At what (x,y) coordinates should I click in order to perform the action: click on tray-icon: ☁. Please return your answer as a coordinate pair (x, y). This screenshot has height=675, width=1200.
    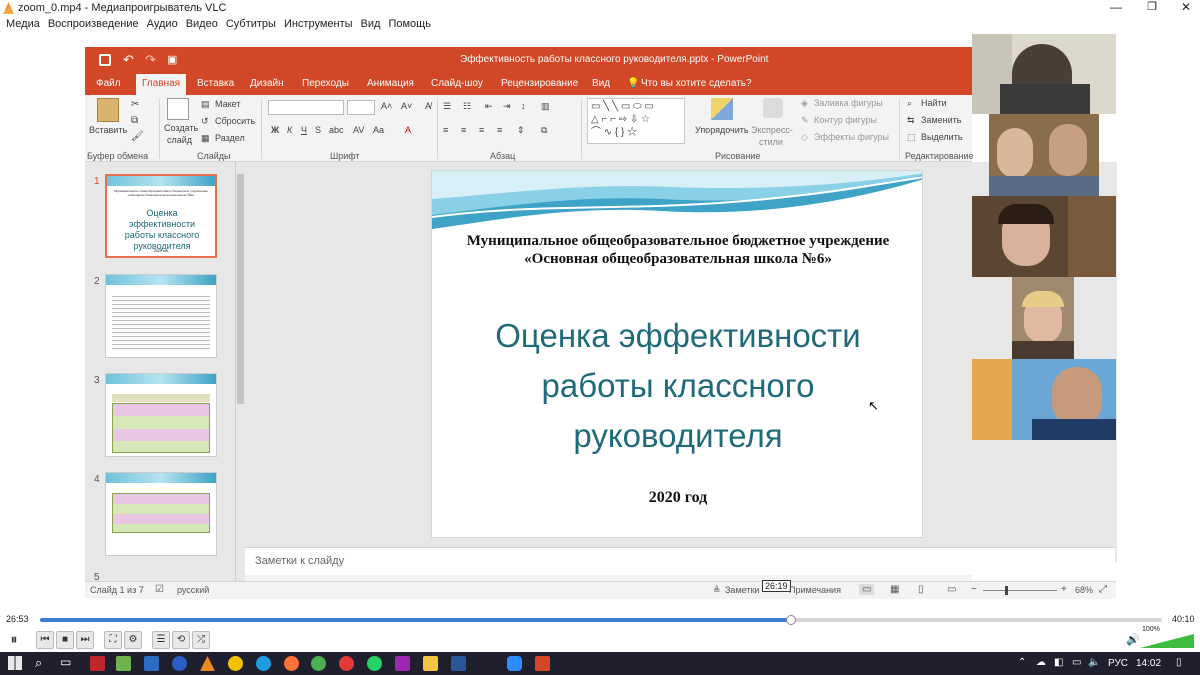
    Looking at the image, I should click on (1041, 662).